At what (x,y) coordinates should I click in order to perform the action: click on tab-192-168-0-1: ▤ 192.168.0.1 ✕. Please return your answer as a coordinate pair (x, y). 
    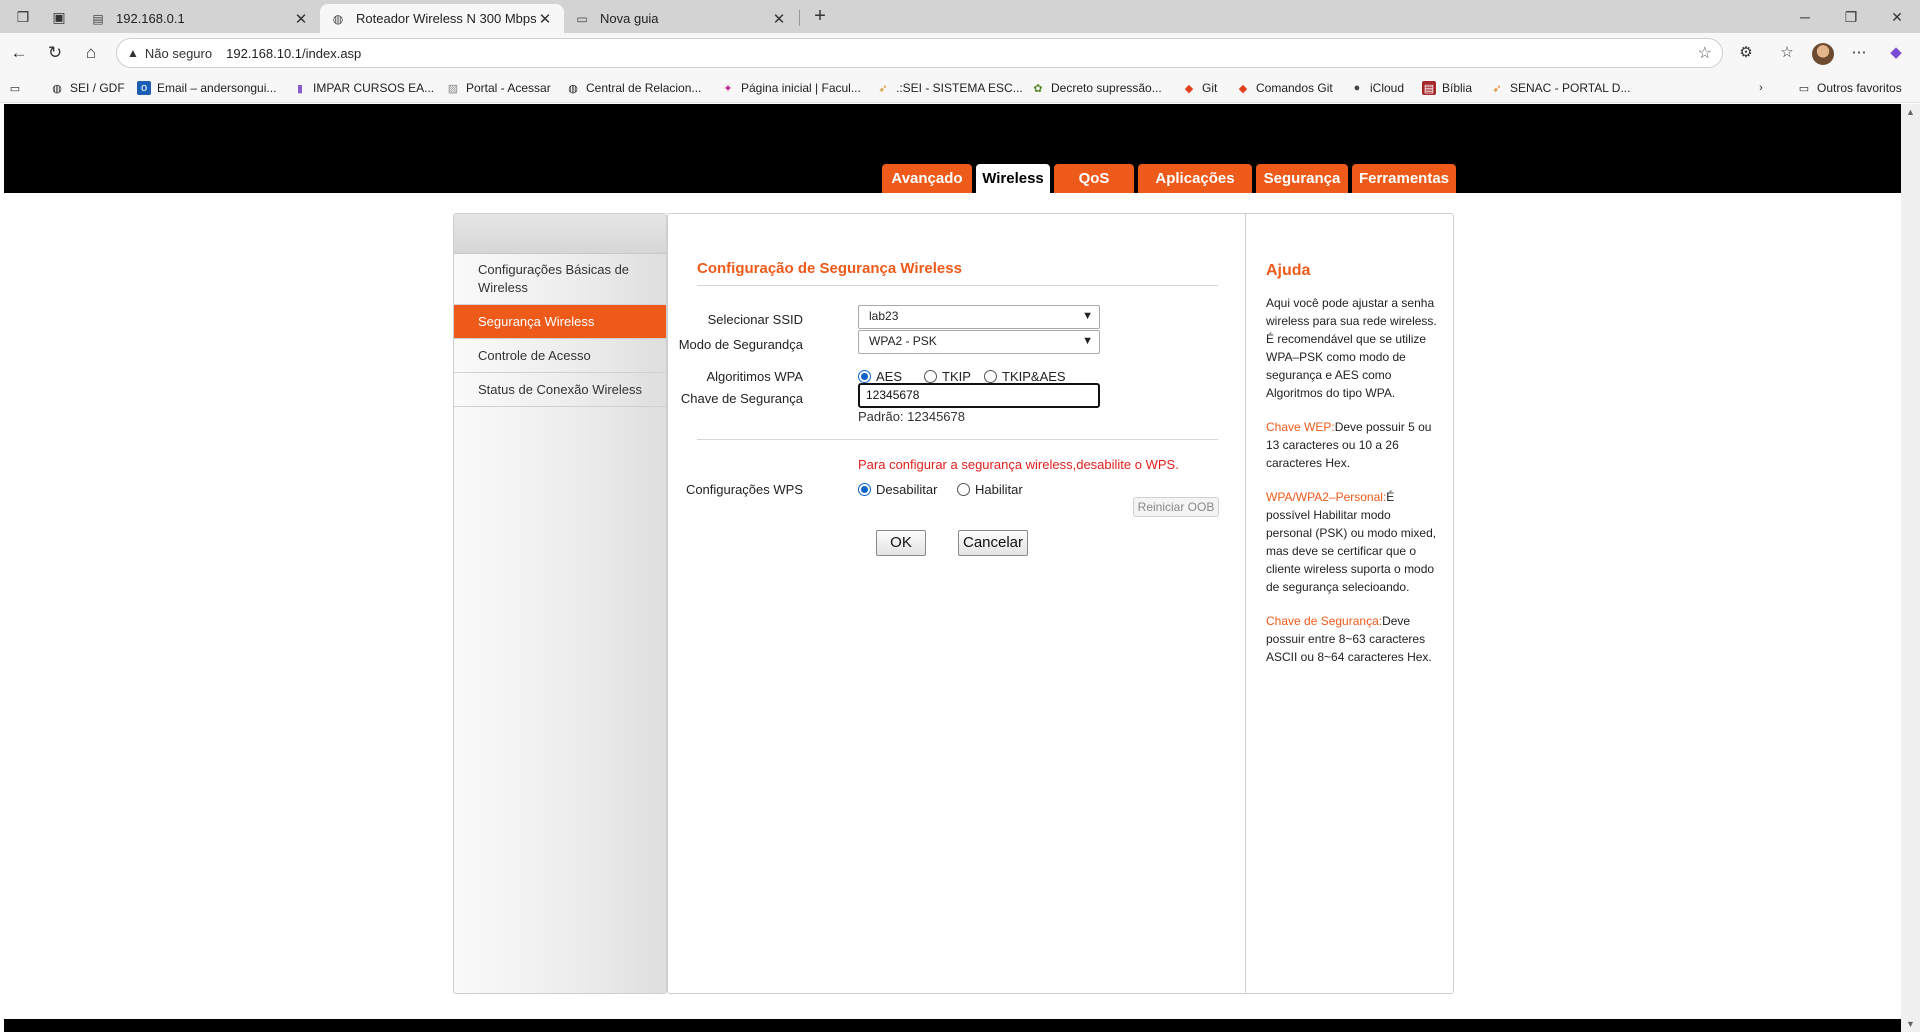
    Looking at the image, I should click on (200, 18).